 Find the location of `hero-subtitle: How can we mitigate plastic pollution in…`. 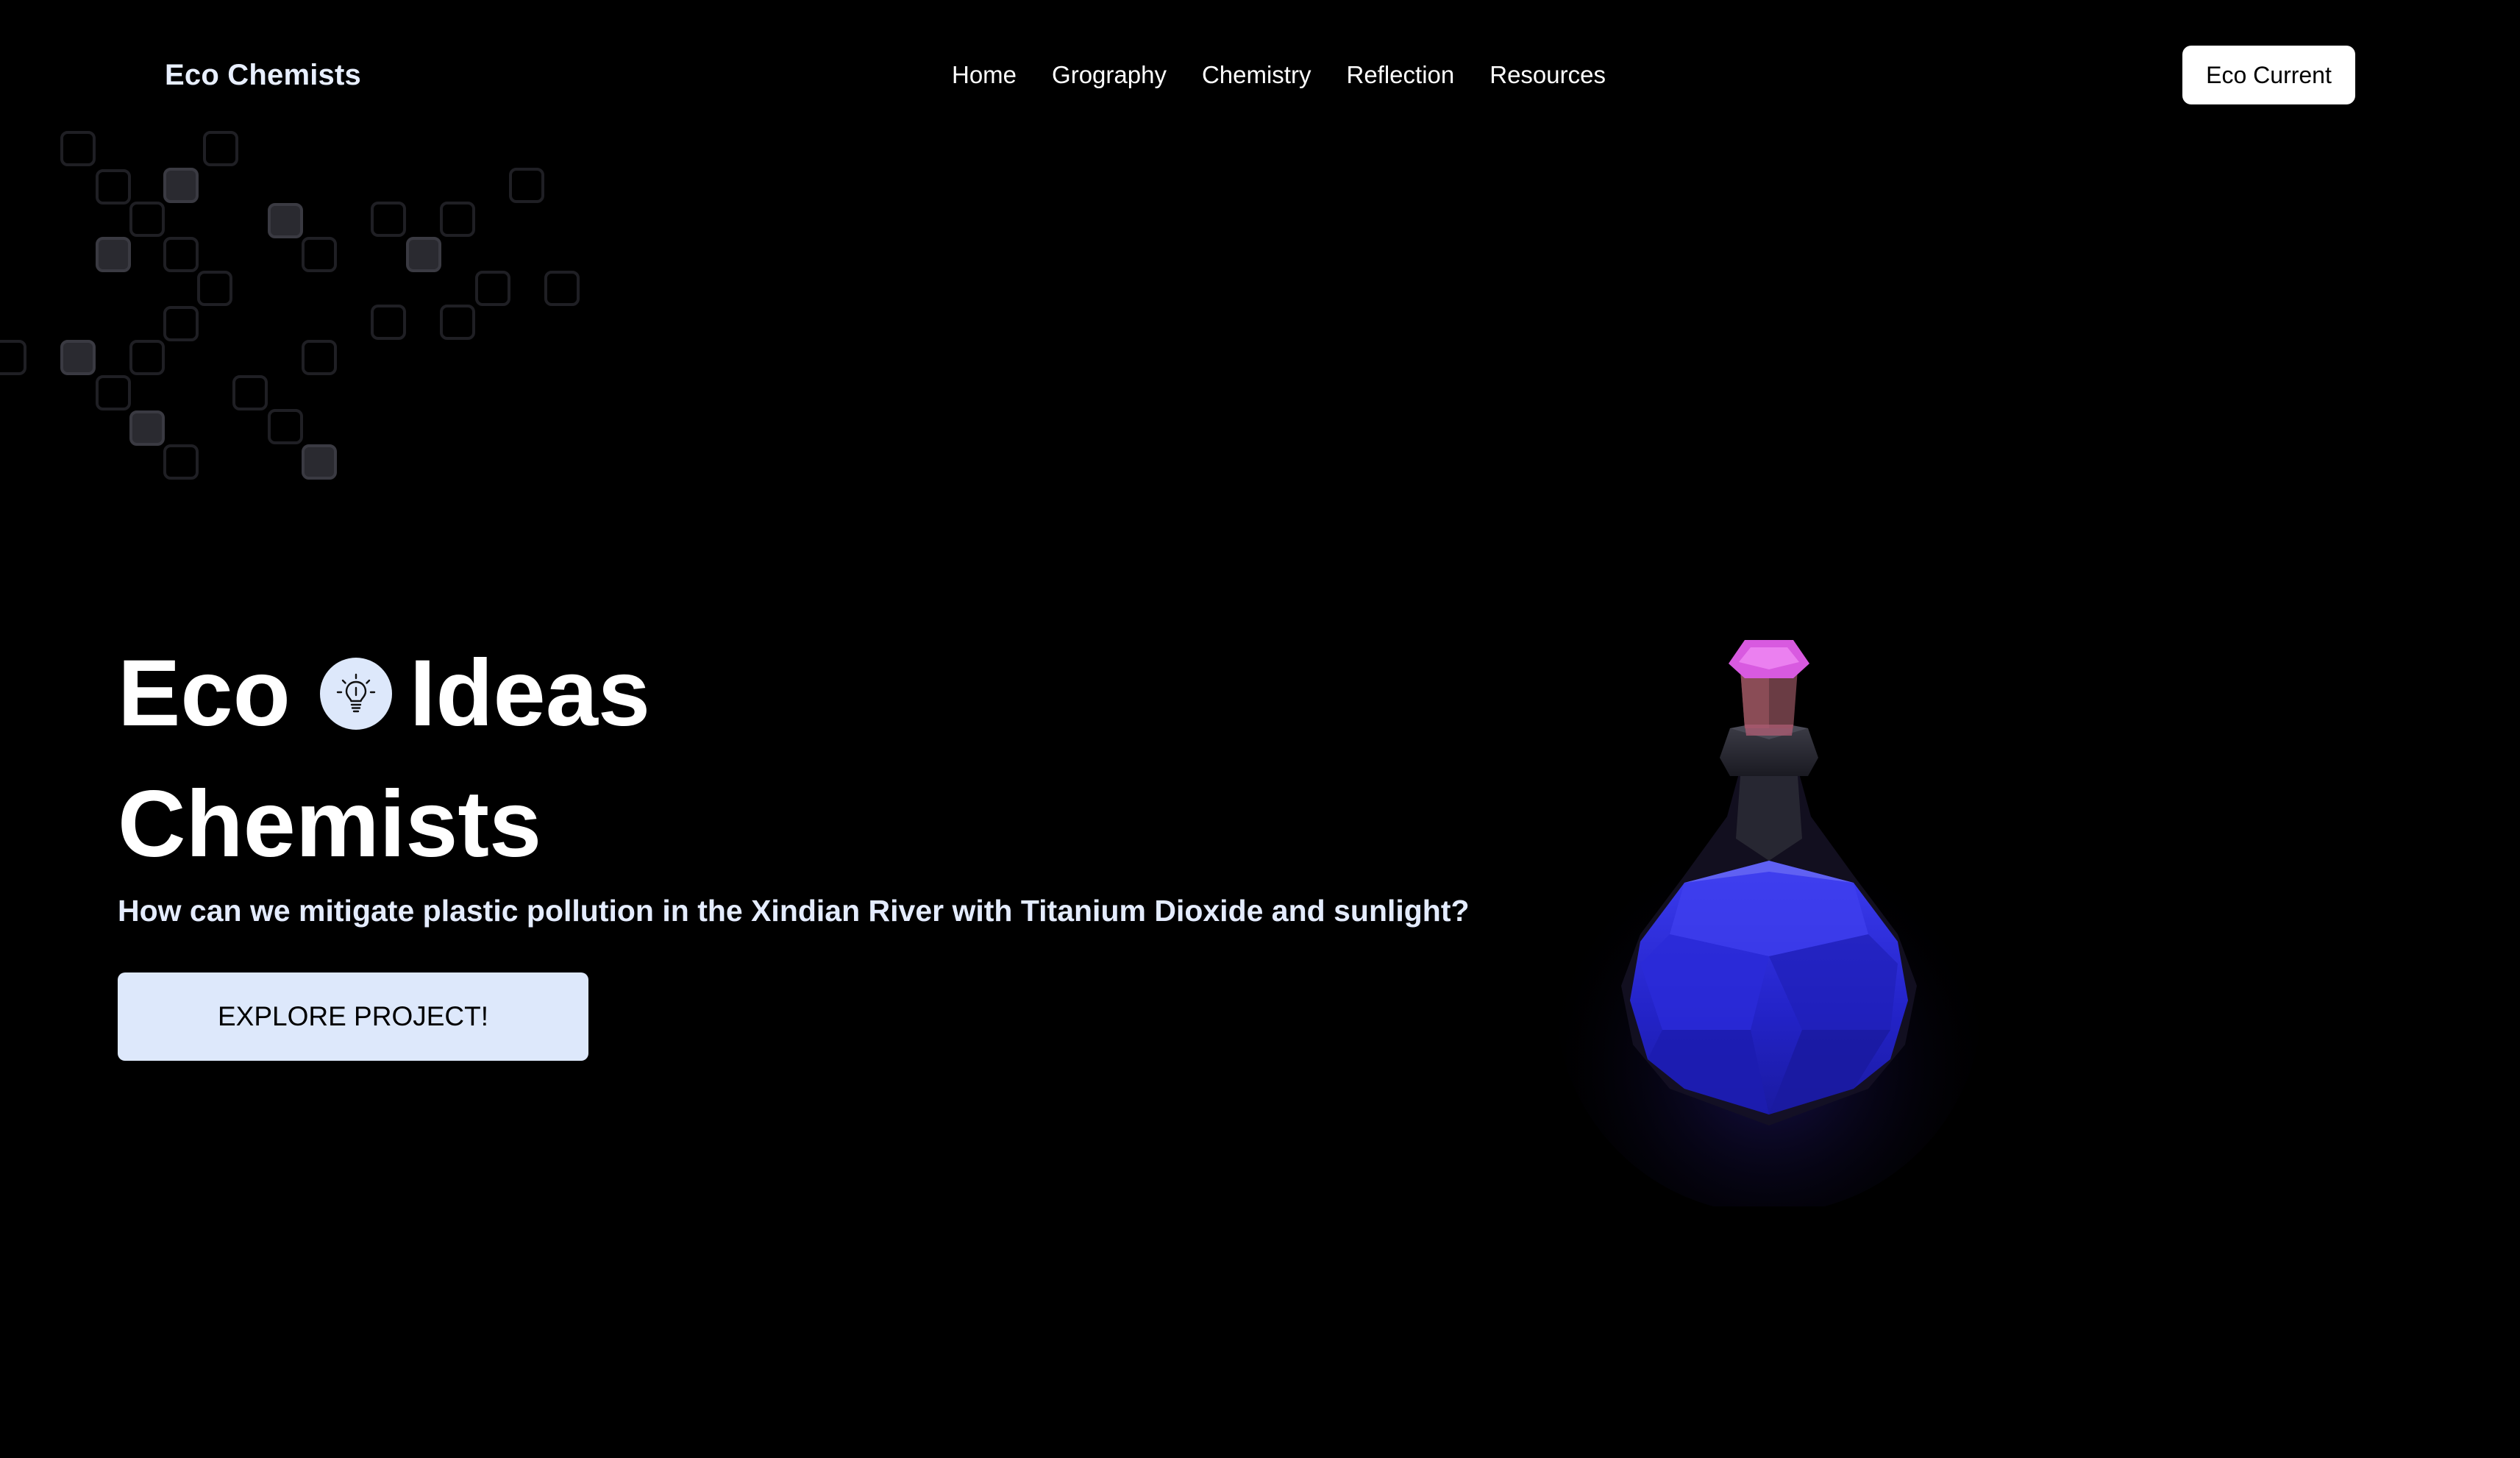

hero-subtitle: How can we mitigate plastic pollution in… is located at coordinates (794, 911).